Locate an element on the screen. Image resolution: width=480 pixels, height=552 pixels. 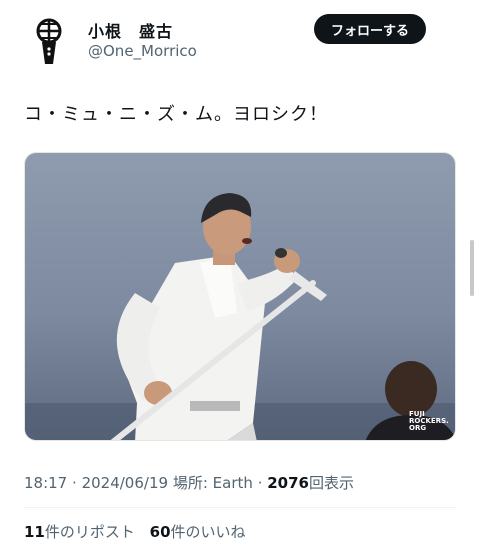
user-handle: @One_Morrico is located at coordinates (142, 51).